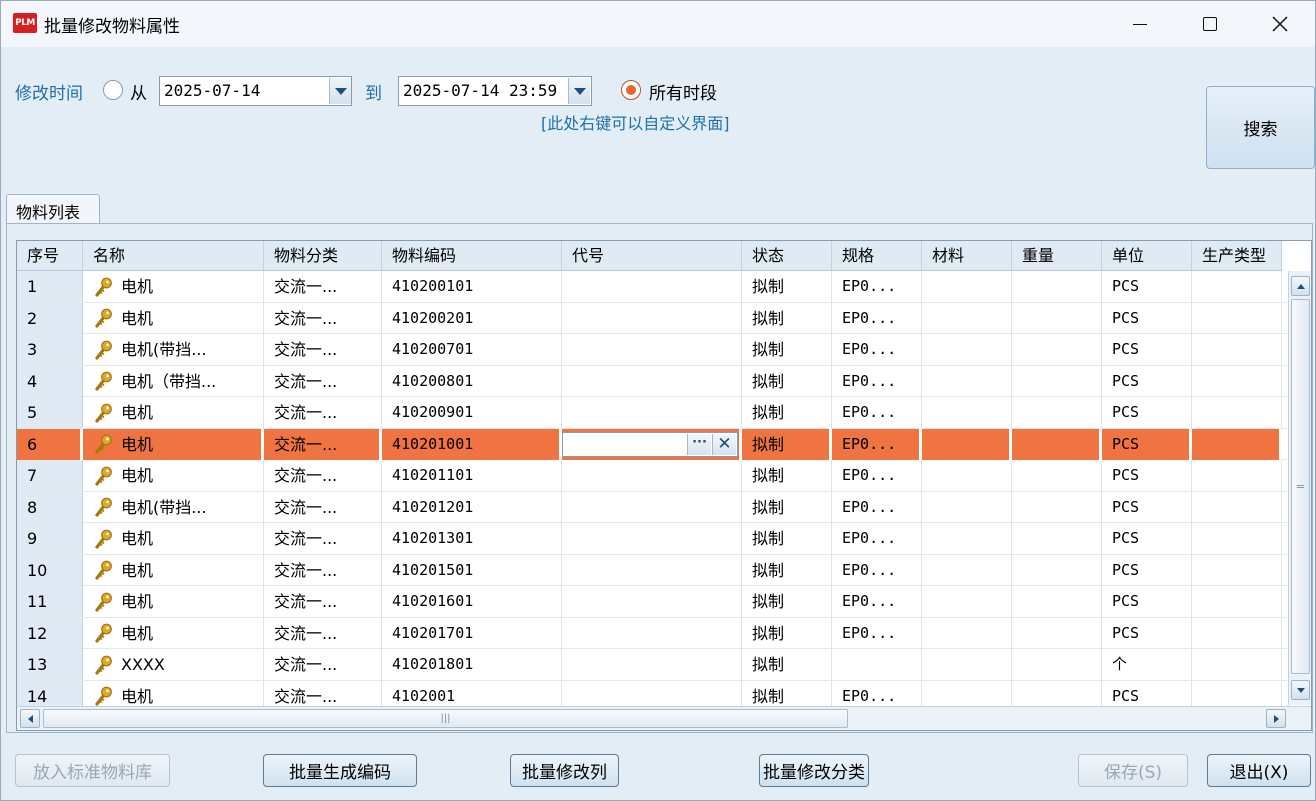 Image resolution: width=1316 pixels, height=801 pixels. Describe the element at coordinates (877, 664) in the screenshot. I see `cell-spec` at that location.